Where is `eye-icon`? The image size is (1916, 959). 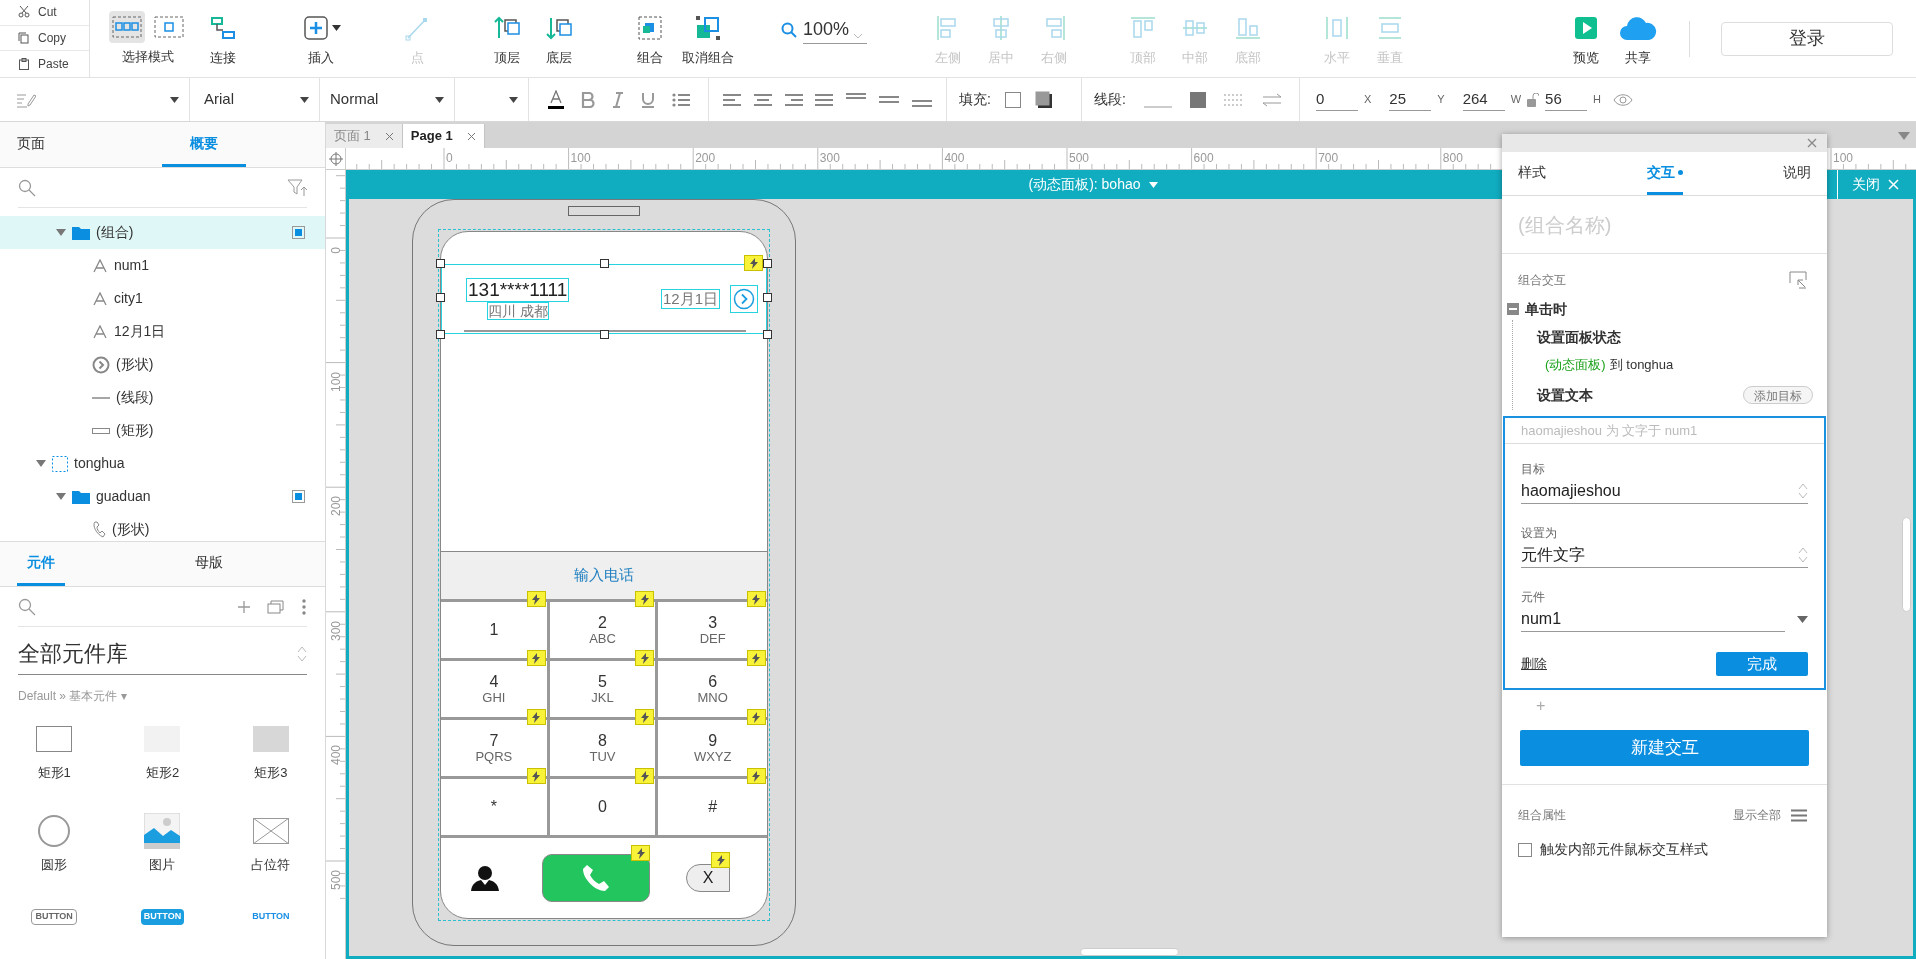
eye-icon is located at coordinates (1623, 99).